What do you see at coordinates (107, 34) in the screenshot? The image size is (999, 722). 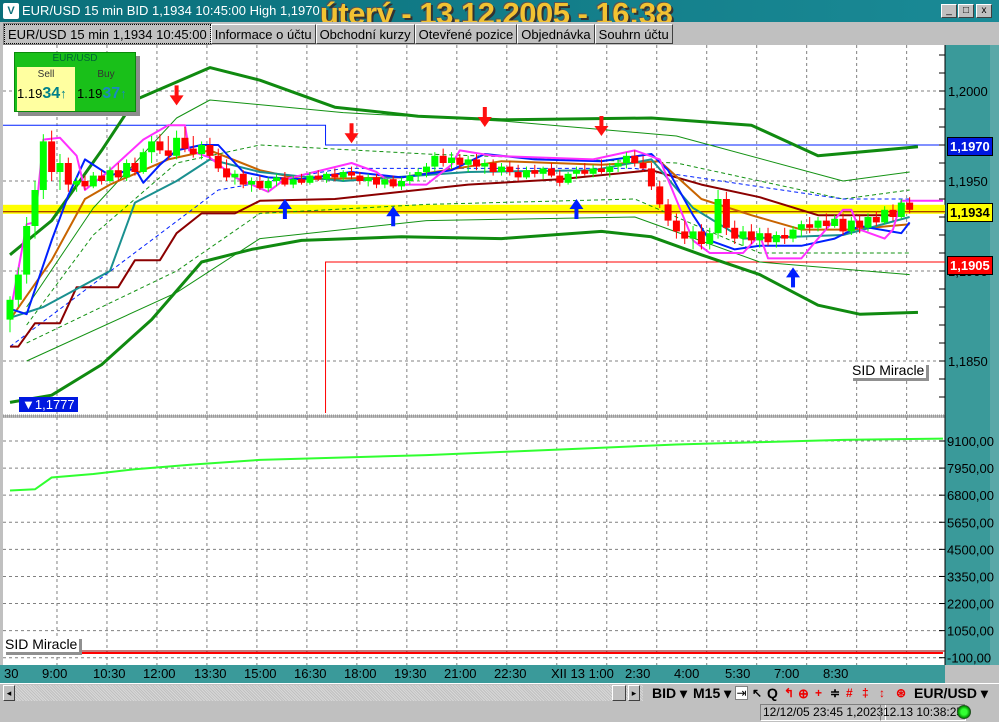 I see `tab-chart: EUR/USD 15 min 1,1934 10:45:00` at bounding box center [107, 34].